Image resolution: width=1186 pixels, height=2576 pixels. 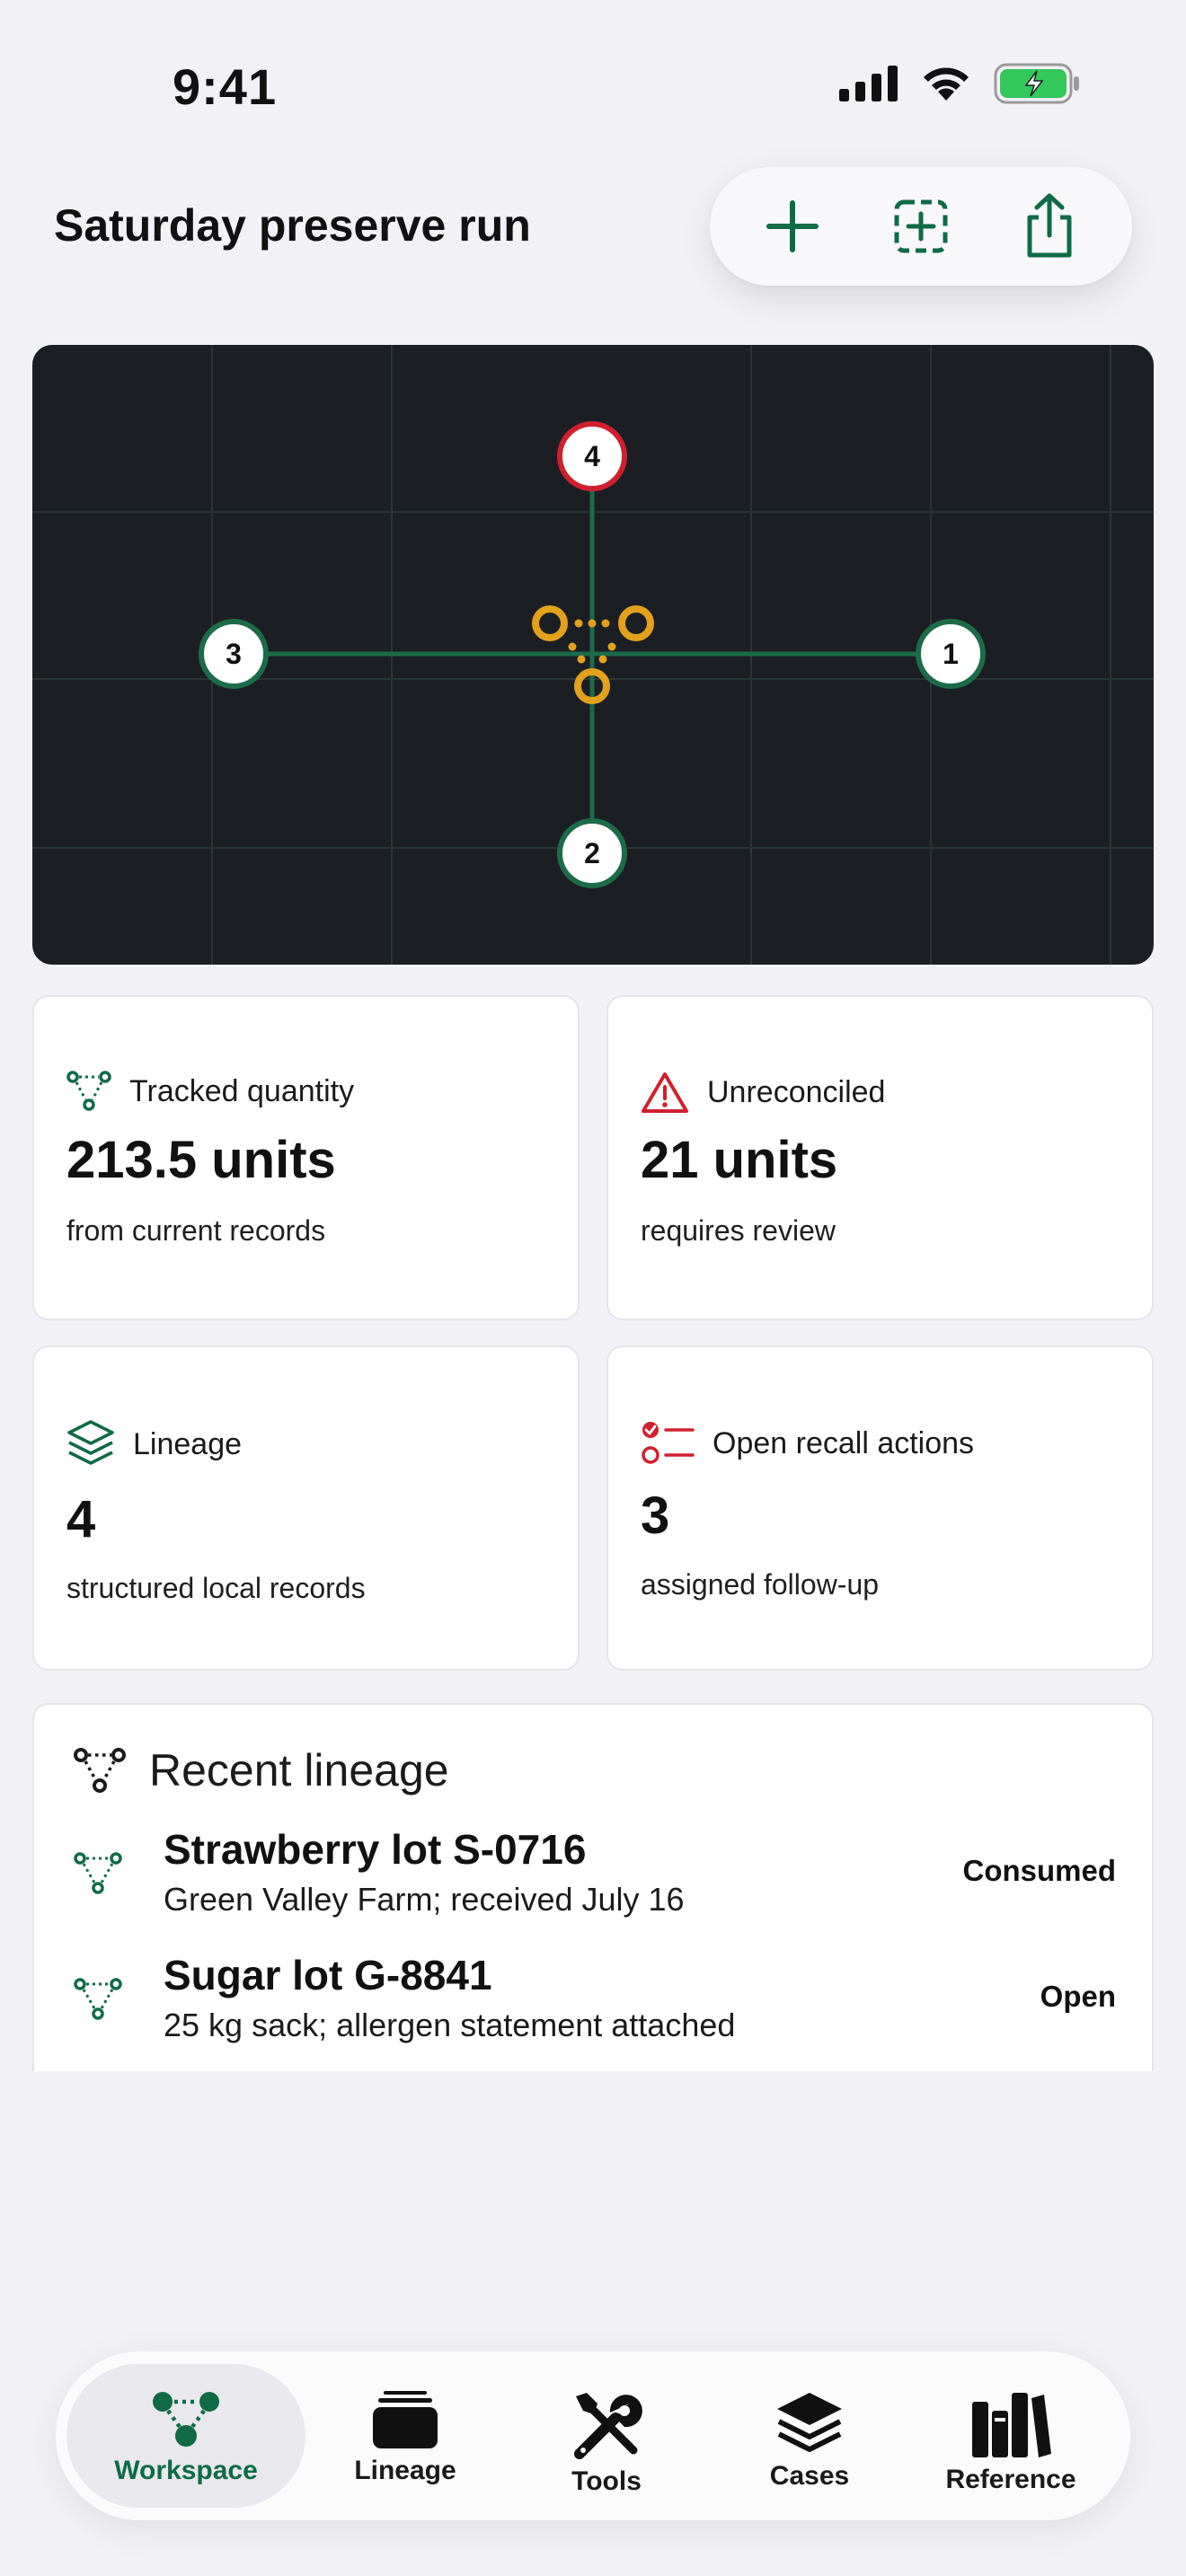 What do you see at coordinates (1036, 83) in the screenshot?
I see `battery-icon` at bounding box center [1036, 83].